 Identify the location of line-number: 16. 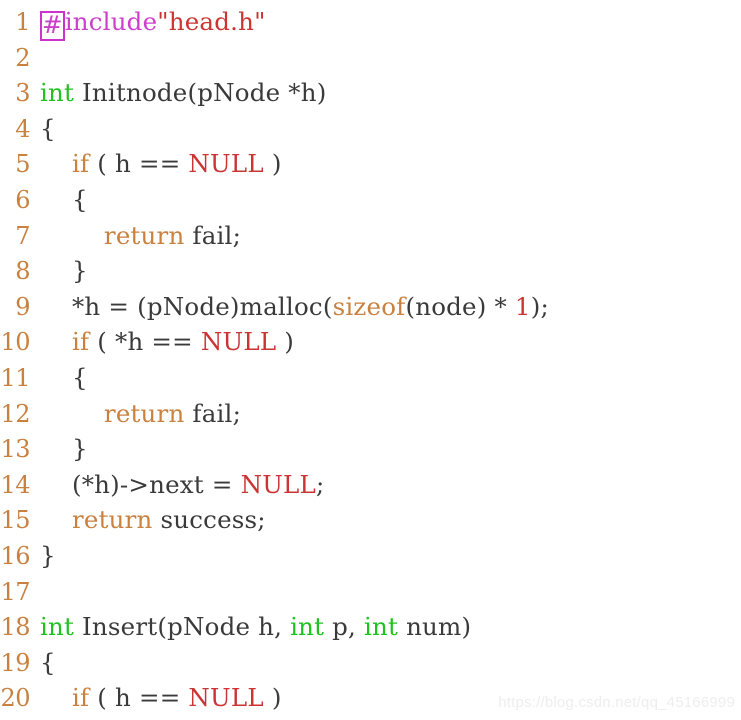
(15, 555).